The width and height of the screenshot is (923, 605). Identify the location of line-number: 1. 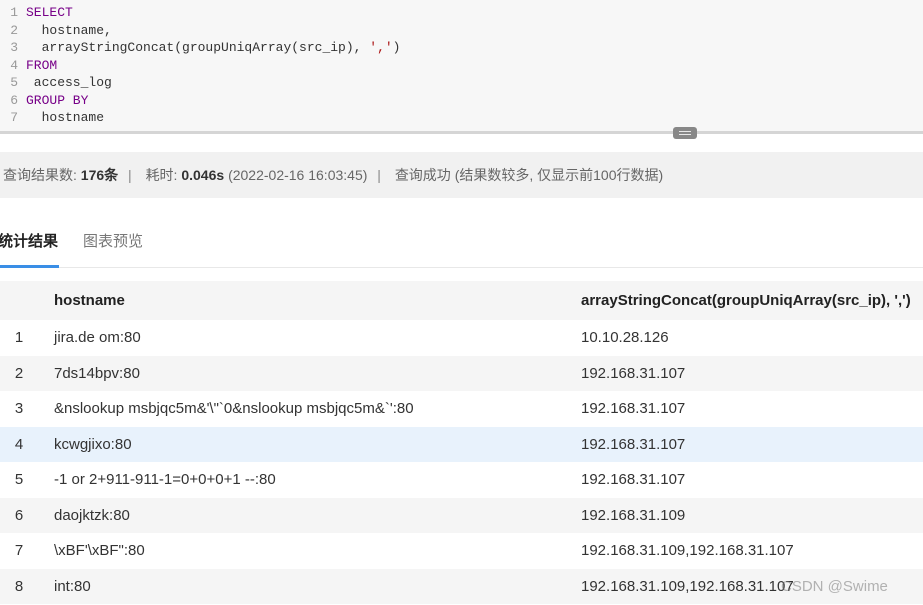
(14, 12).